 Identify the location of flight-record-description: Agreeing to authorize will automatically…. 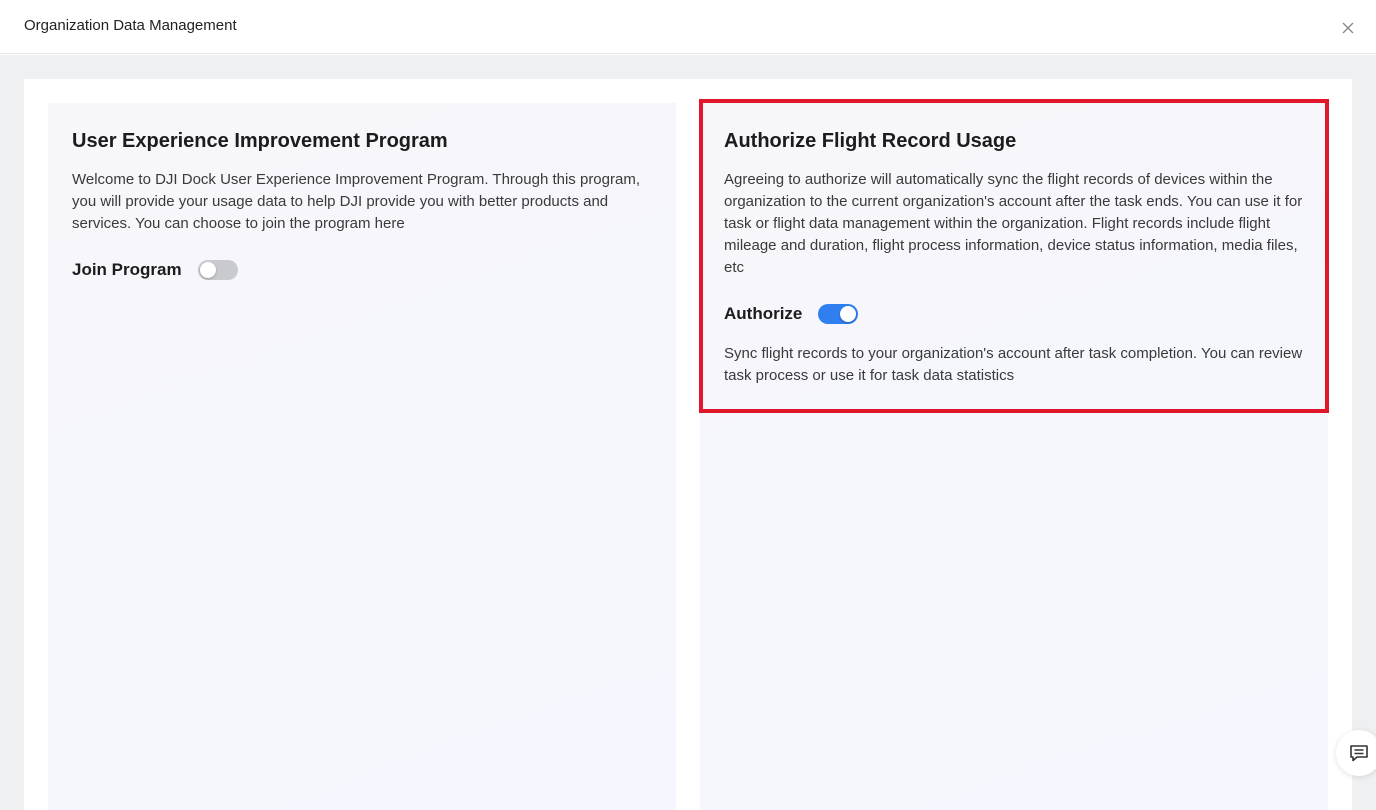
(1013, 223).